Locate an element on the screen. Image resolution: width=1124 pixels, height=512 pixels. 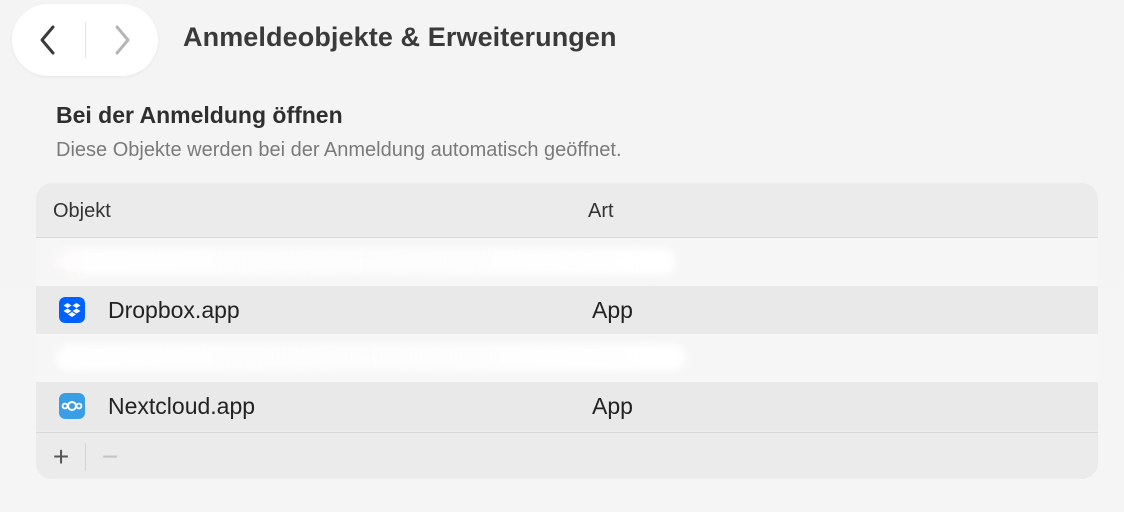
column-header-type: Art is located at coordinates (601, 211).